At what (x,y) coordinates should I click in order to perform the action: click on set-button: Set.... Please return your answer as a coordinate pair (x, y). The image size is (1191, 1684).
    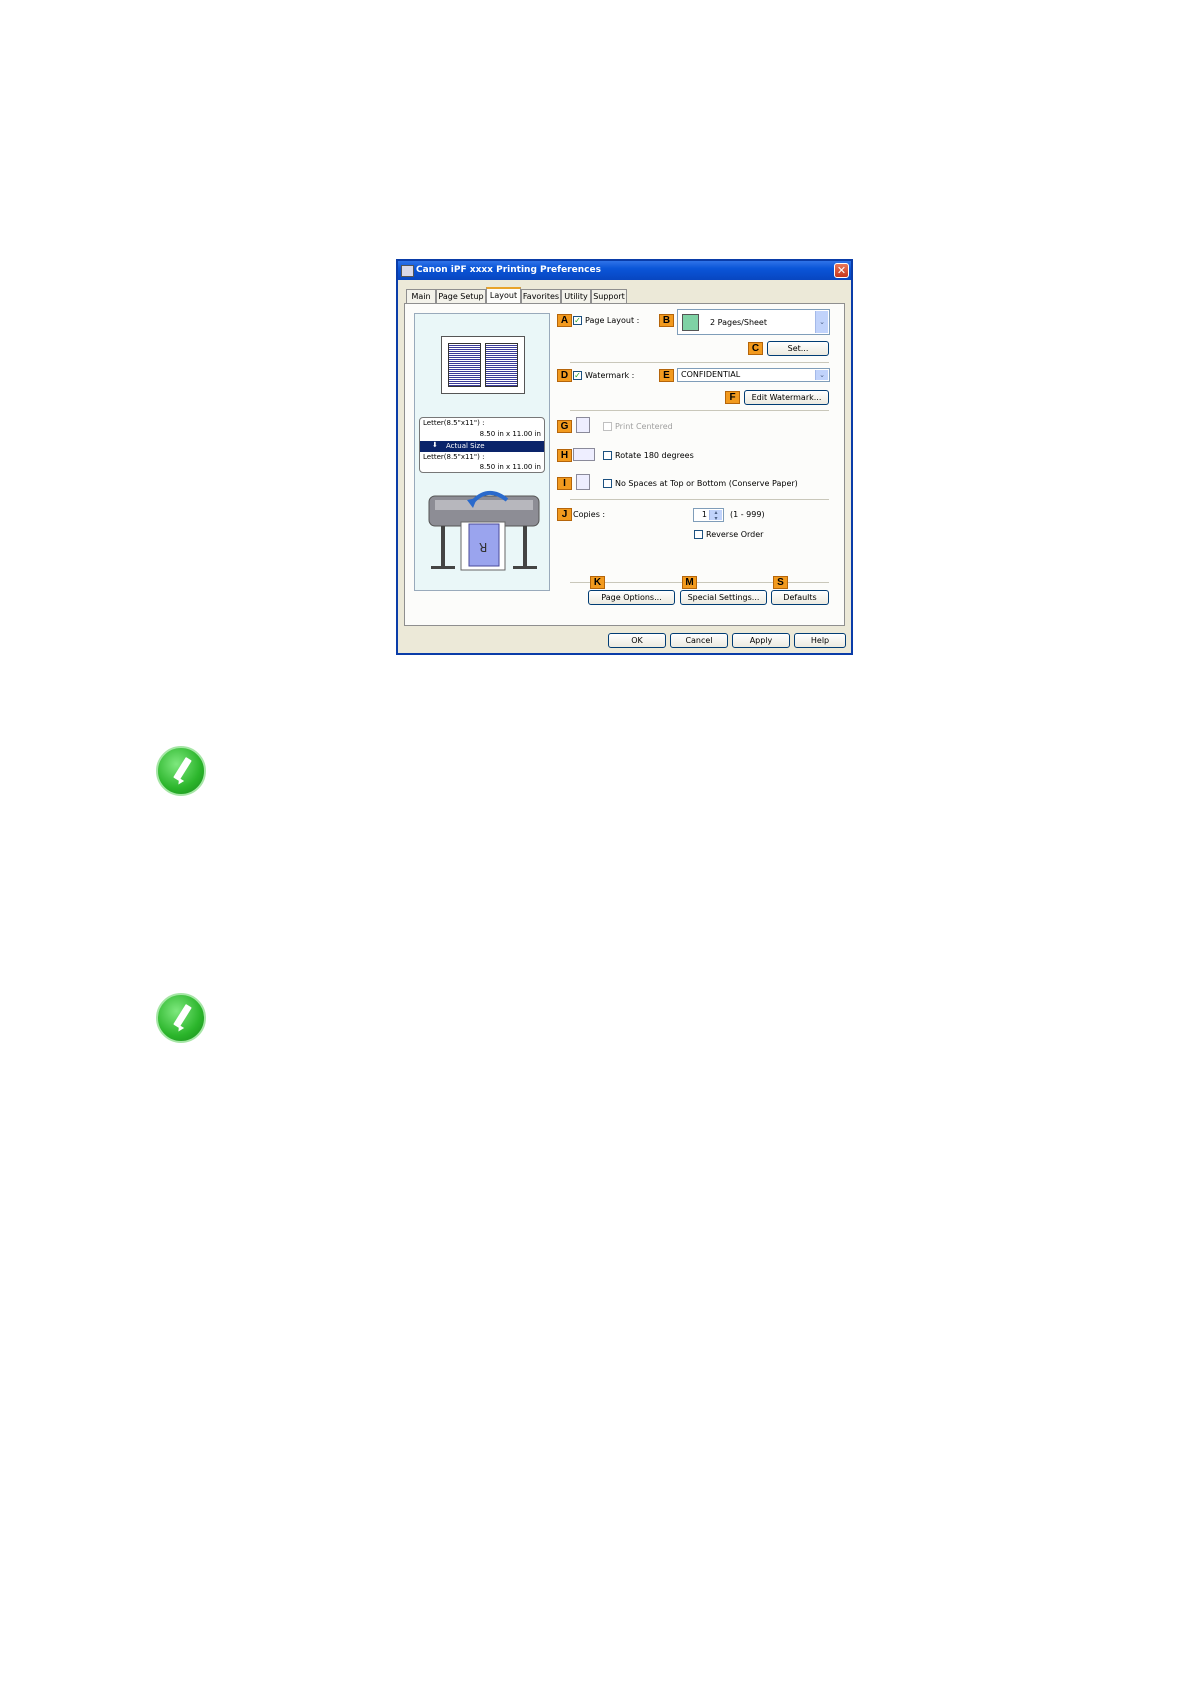
    Looking at the image, I should click on (798, 348).